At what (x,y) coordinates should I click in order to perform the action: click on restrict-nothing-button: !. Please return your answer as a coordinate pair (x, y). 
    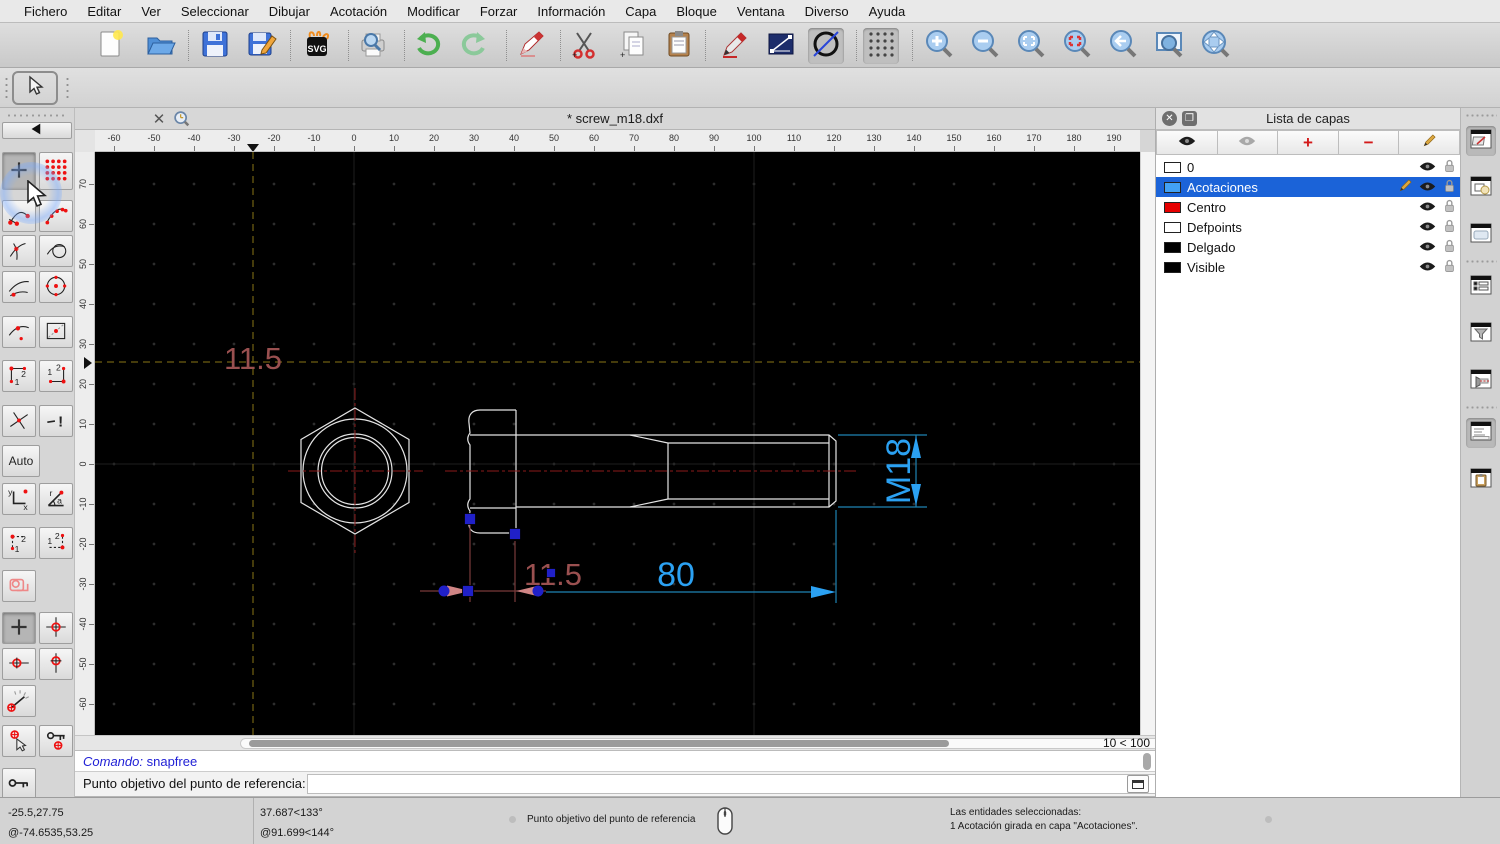
    Looking at the image, I should click on (56, 421).